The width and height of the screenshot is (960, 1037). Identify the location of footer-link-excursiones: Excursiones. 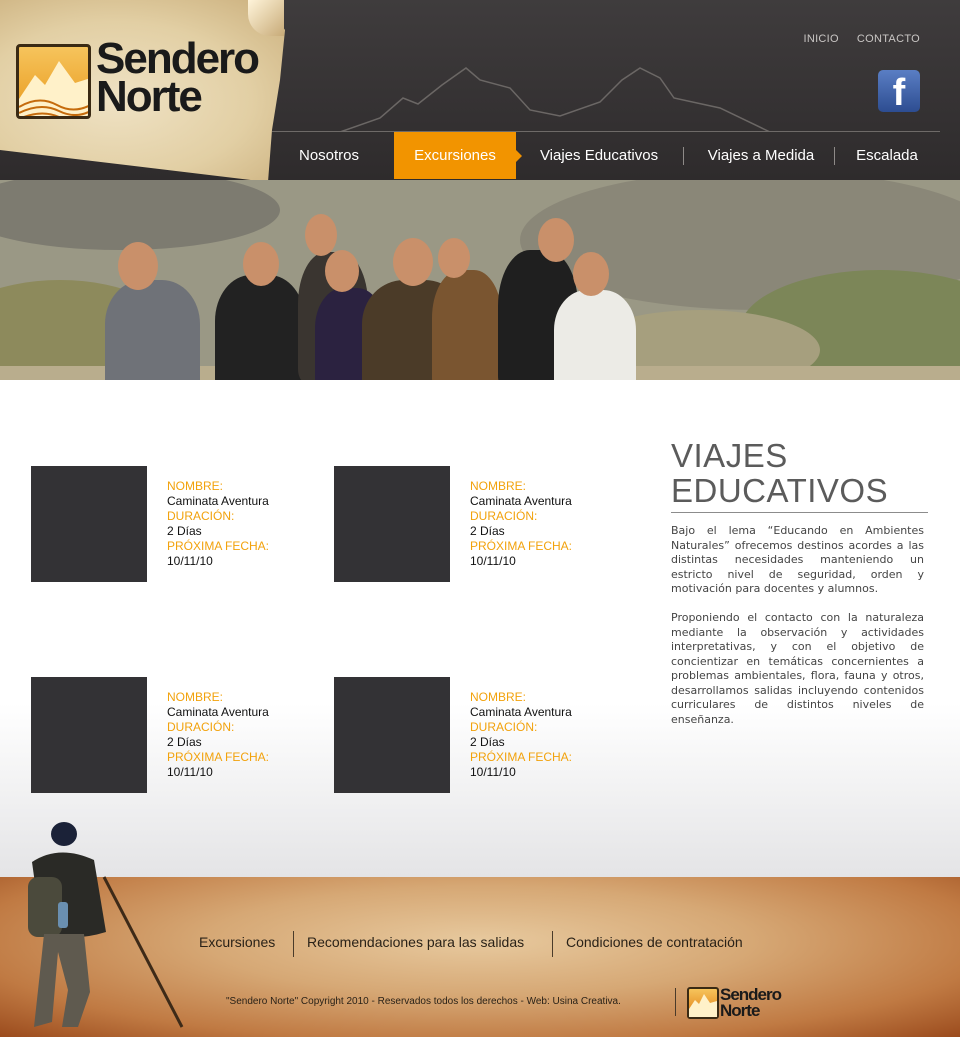
(237, 942).